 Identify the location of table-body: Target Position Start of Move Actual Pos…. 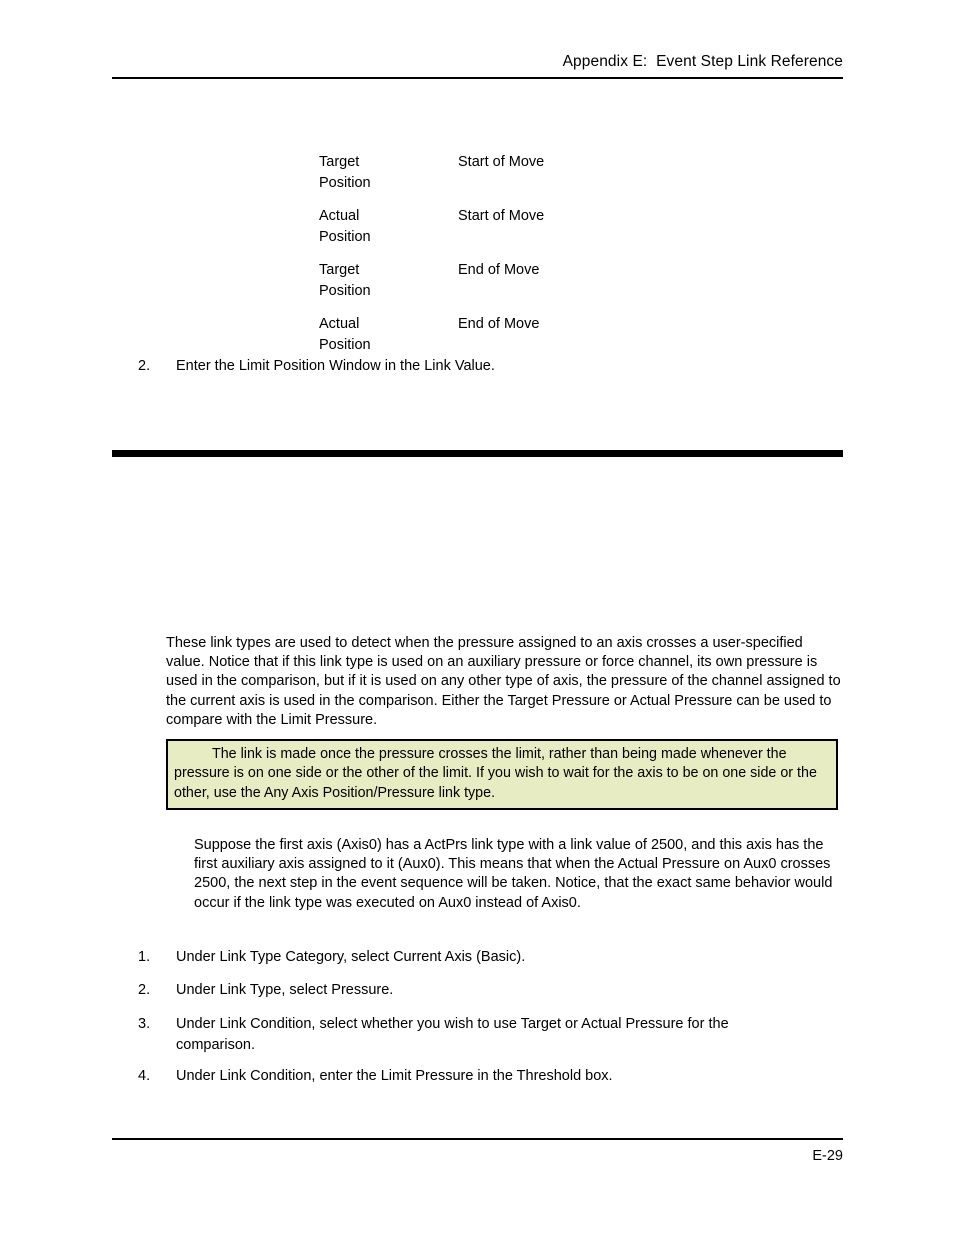
(498, 253).